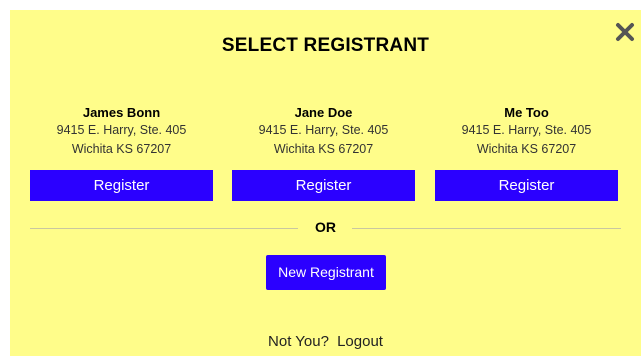  I want to click on or-label: OR, so click(325, 227).